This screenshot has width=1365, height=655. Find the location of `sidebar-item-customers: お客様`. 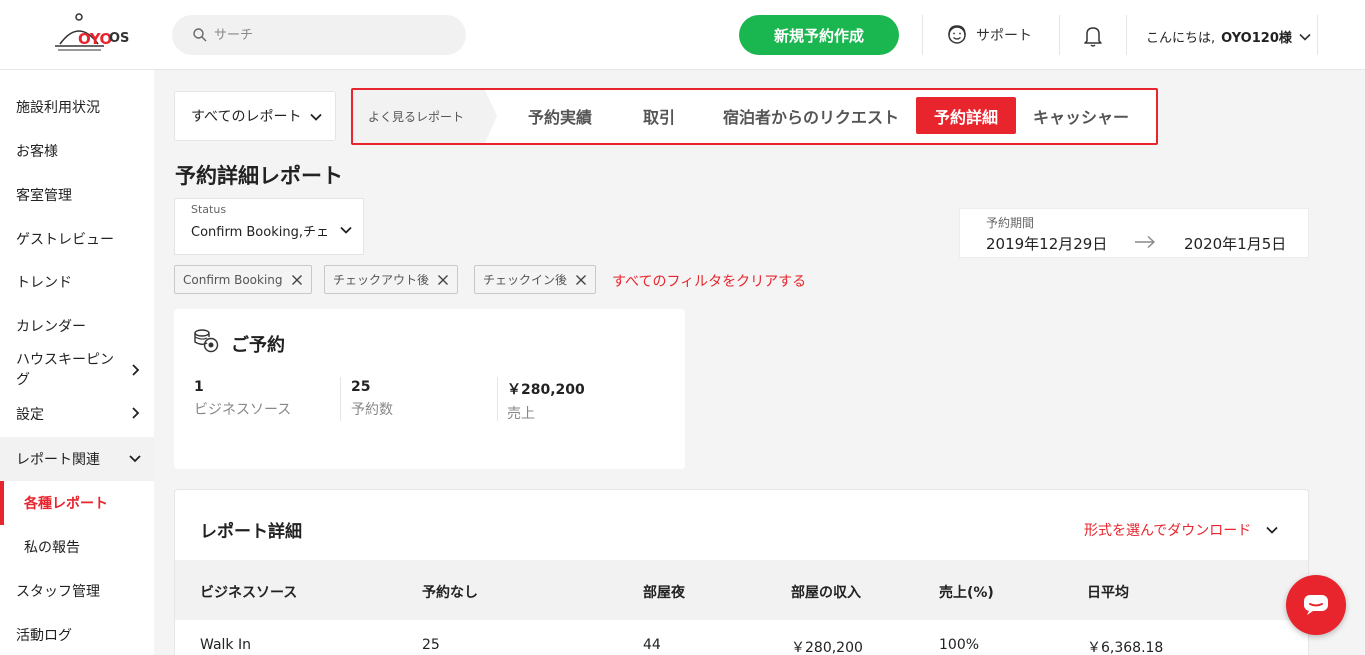

sidebar-item-customers: お客様 is located at coordinates (77, 151).